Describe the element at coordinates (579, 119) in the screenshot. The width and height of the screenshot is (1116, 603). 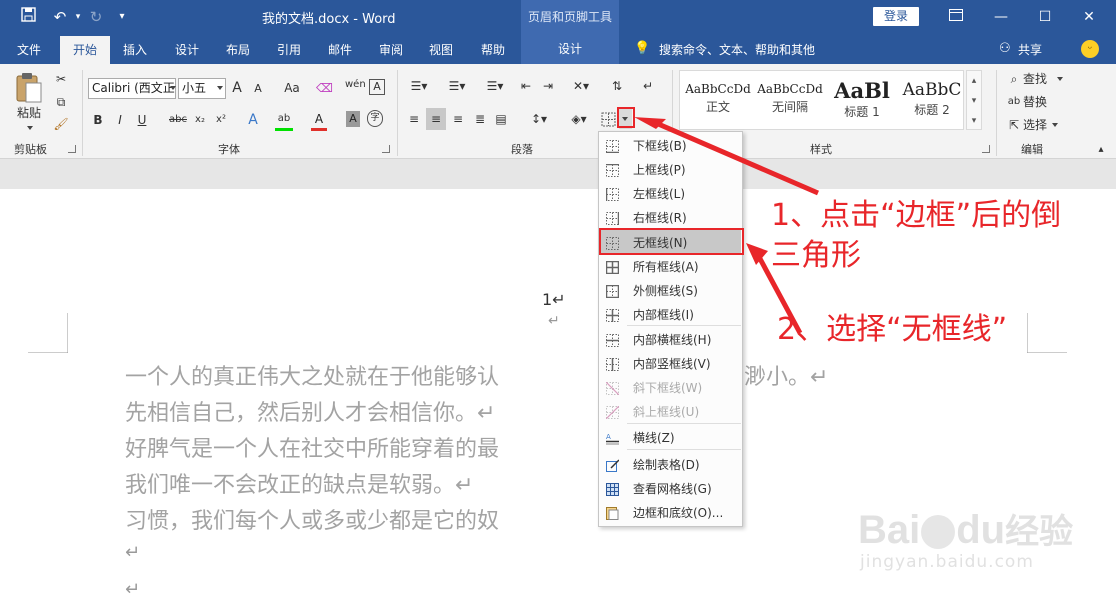
I see `shading-icon: ◈▾` at that location.